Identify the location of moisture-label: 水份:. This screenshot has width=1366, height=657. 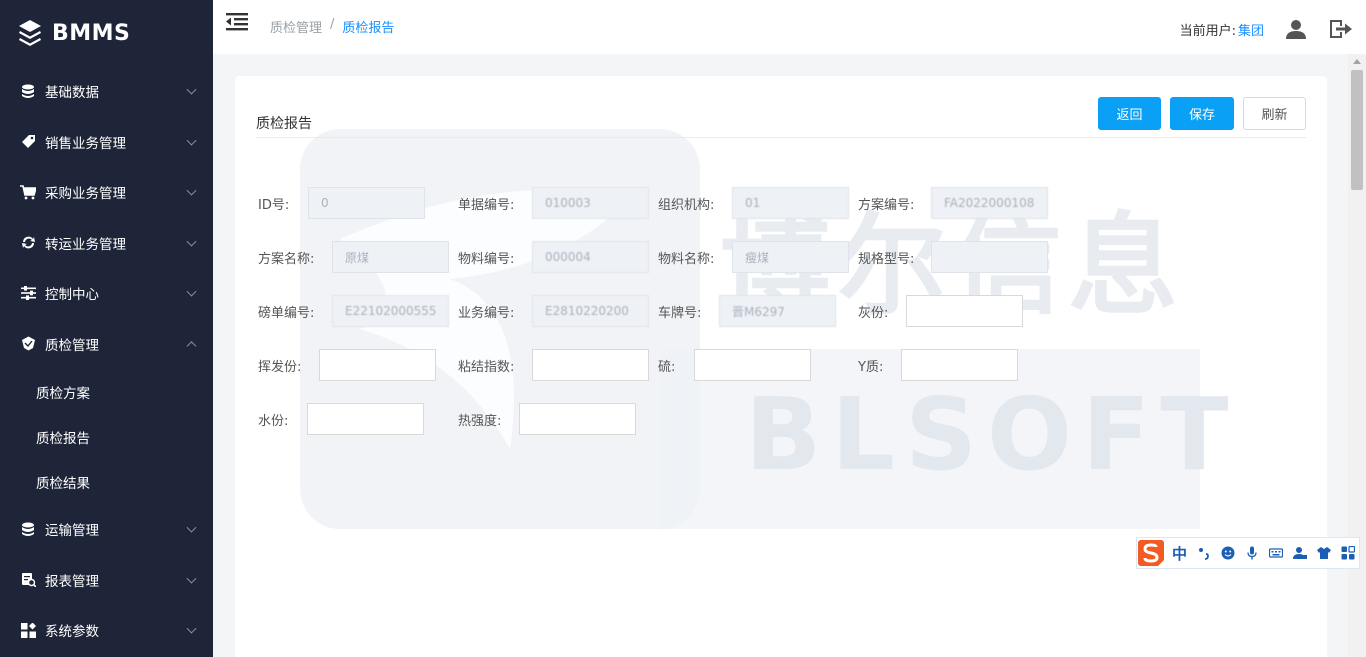
(273, 421).